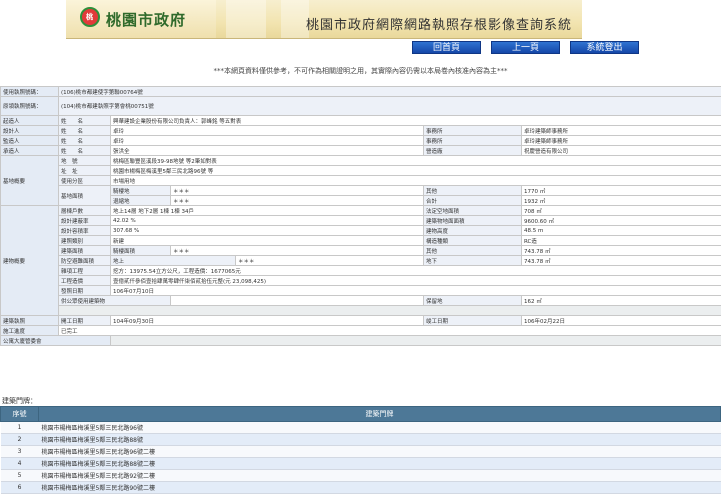  Describe the element at coordinates (267, 210) in the screenshot. I see `floors: 地上14層 地下2層 1棟 1棟 34戶` at that location.